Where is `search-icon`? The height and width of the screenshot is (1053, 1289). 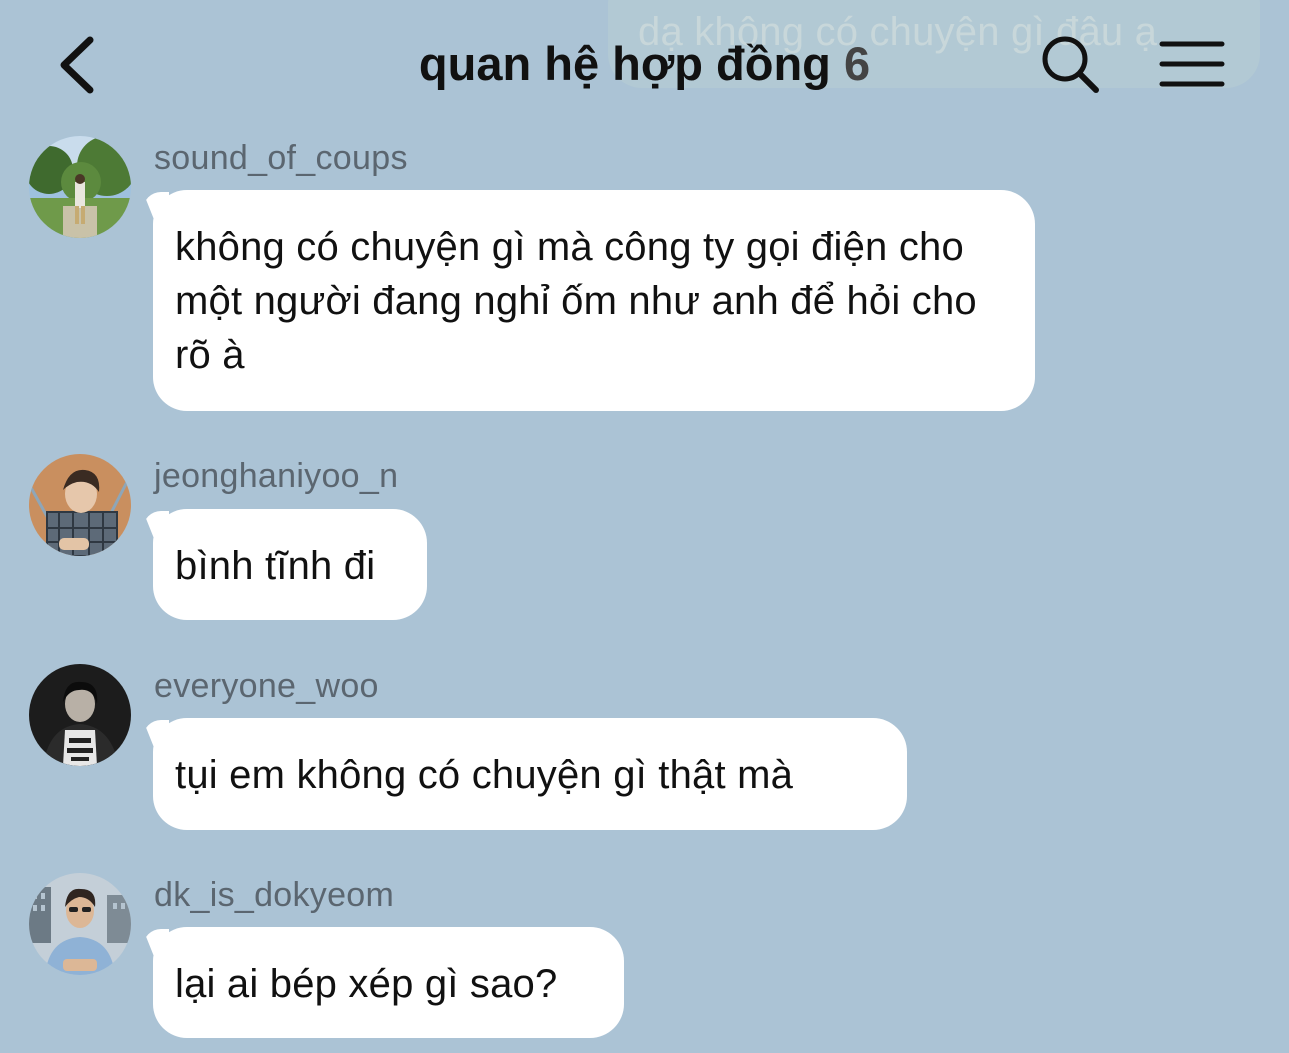
search-icon is located at coordinates (1070, 64).